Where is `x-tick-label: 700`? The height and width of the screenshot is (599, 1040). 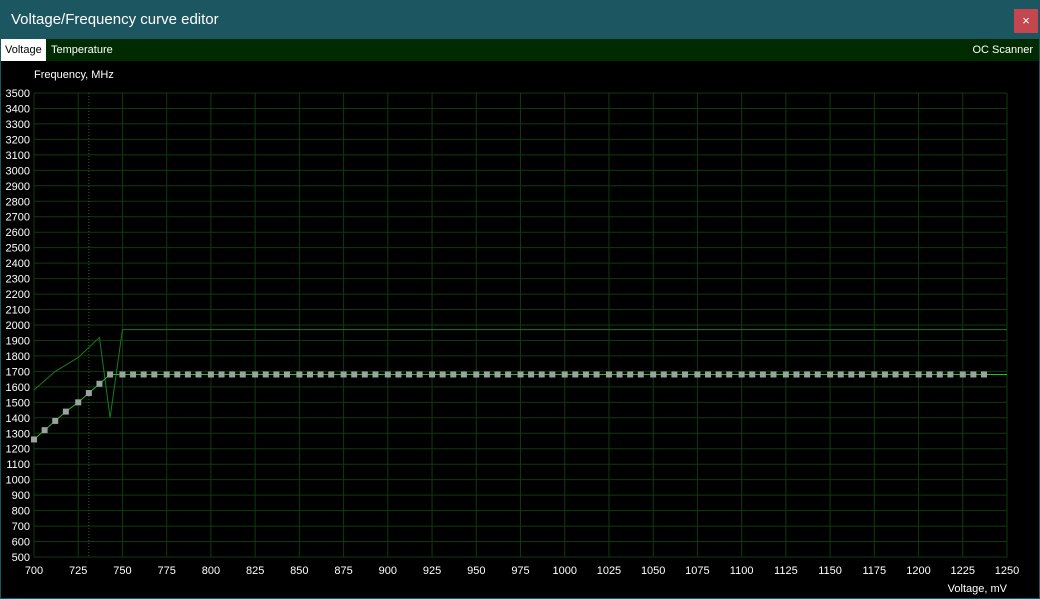
x-tick-label: 700 is located at coordinates (34, 571).